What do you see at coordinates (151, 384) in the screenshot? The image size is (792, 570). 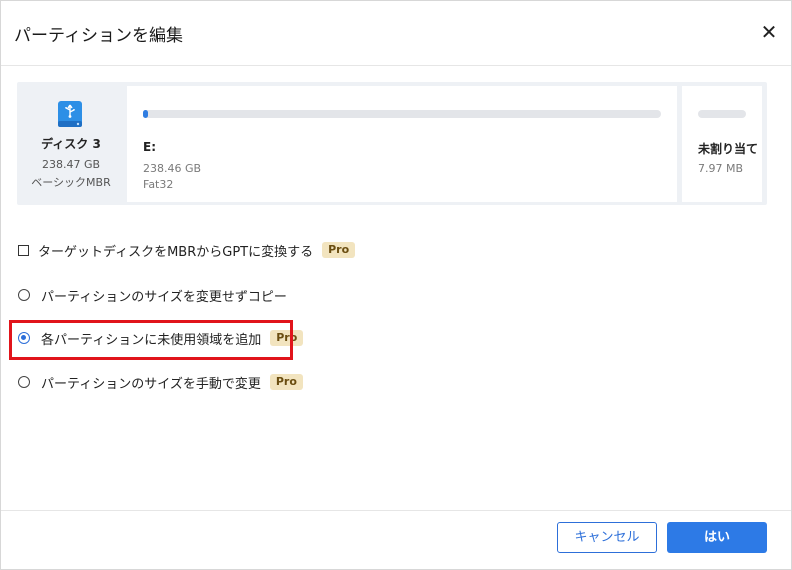 I see `manual-resize-label: パーティションのサイズを手動で変更` at bounding box center [151, 384].